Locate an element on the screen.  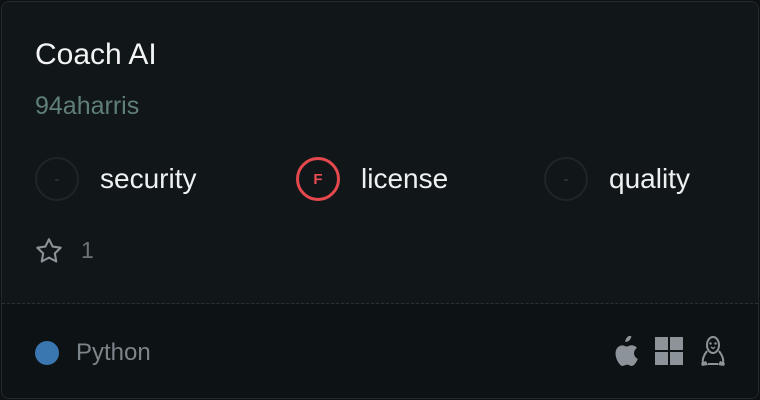
metric-license: F license is located at coordinates (372, 179).